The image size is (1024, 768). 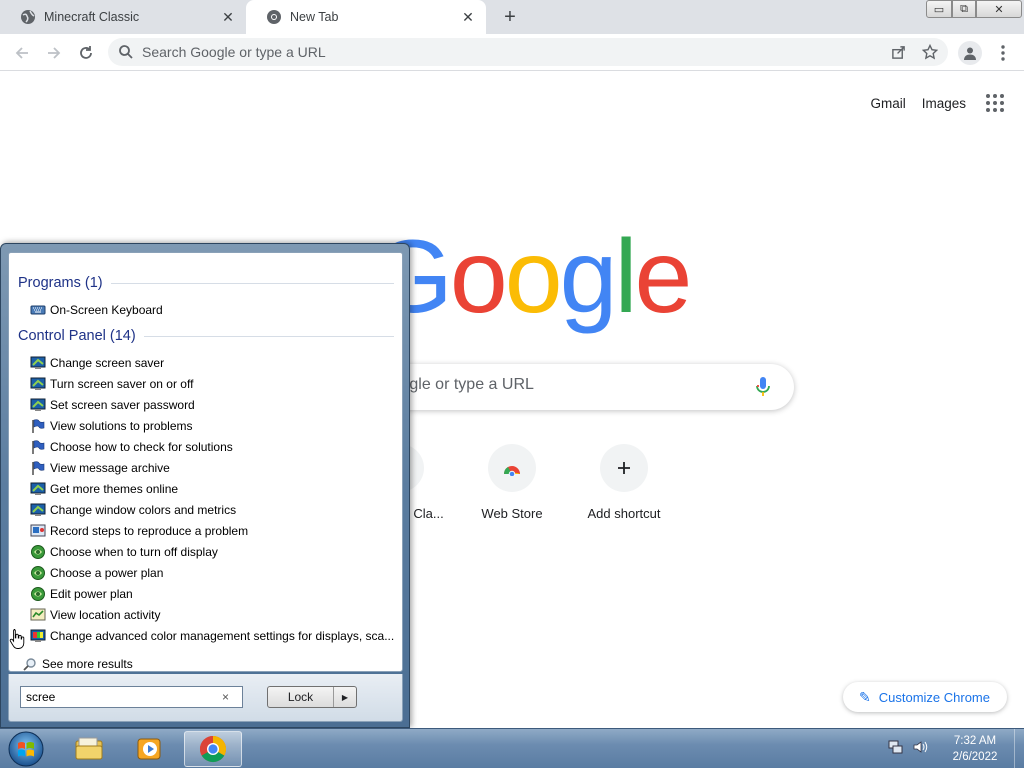 I want to click on forward-button, so click(x=54, y=53).